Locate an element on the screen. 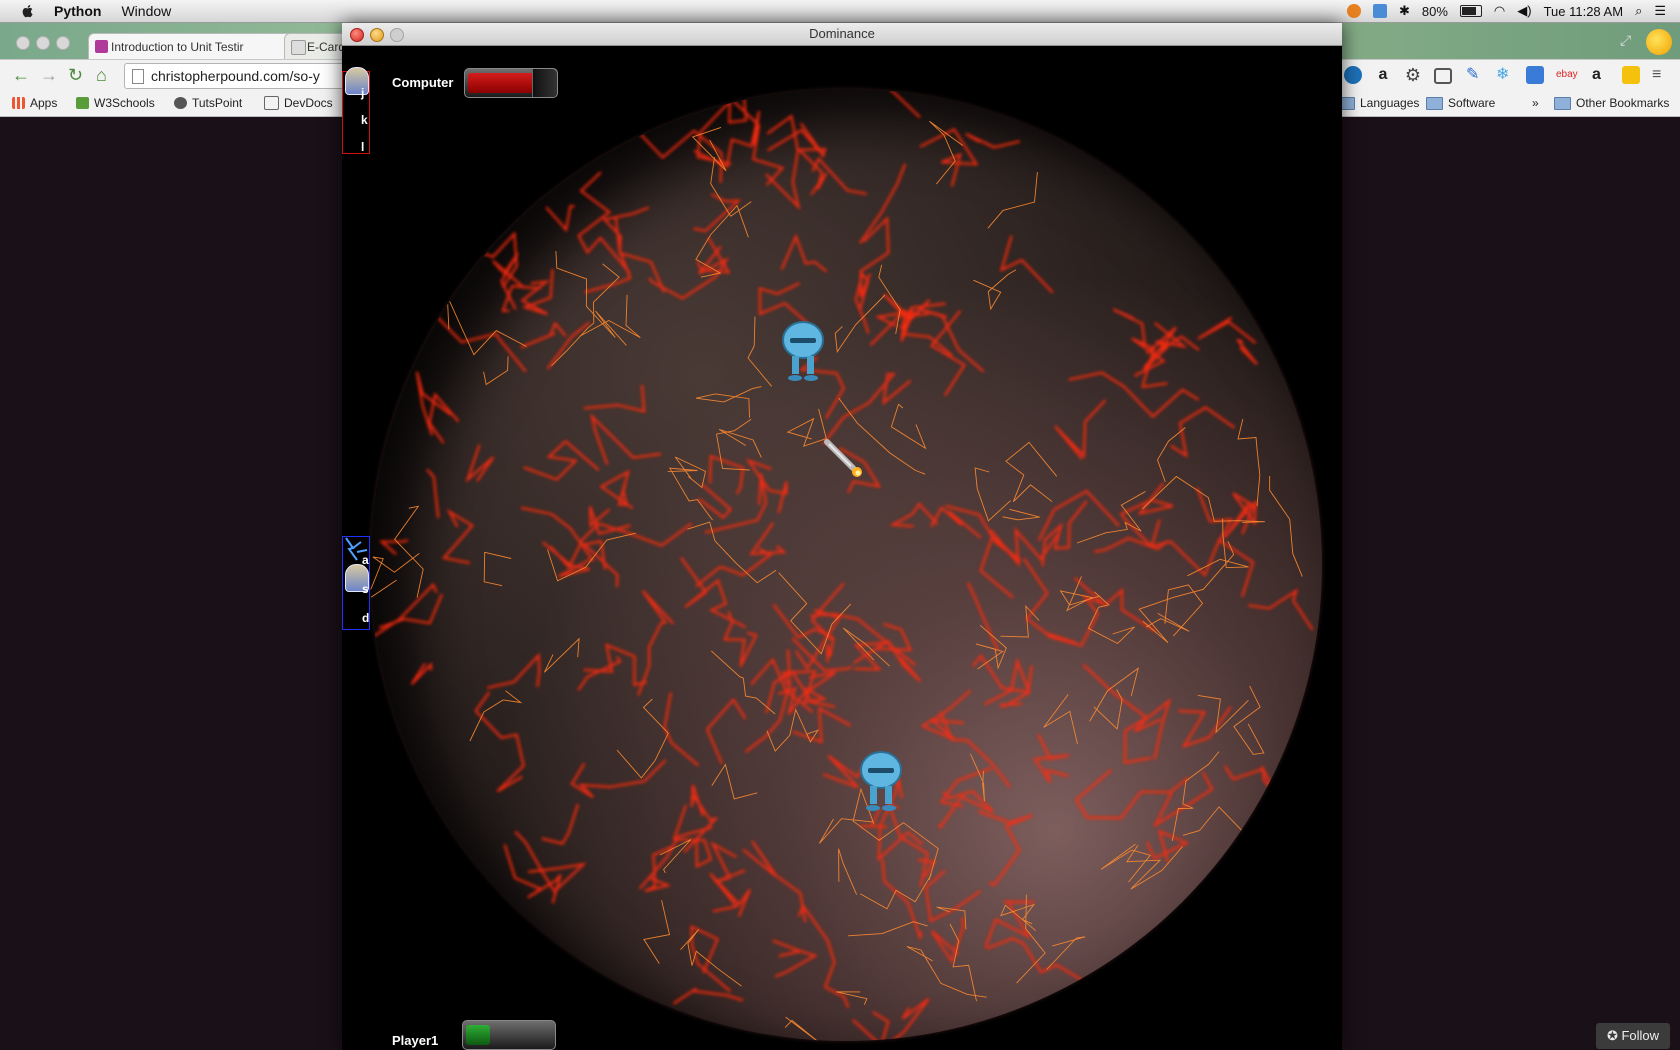 This screenshot has width=1680, height=1050. follow-button: ✪ Follow is located at coordinates (1633, 1036).